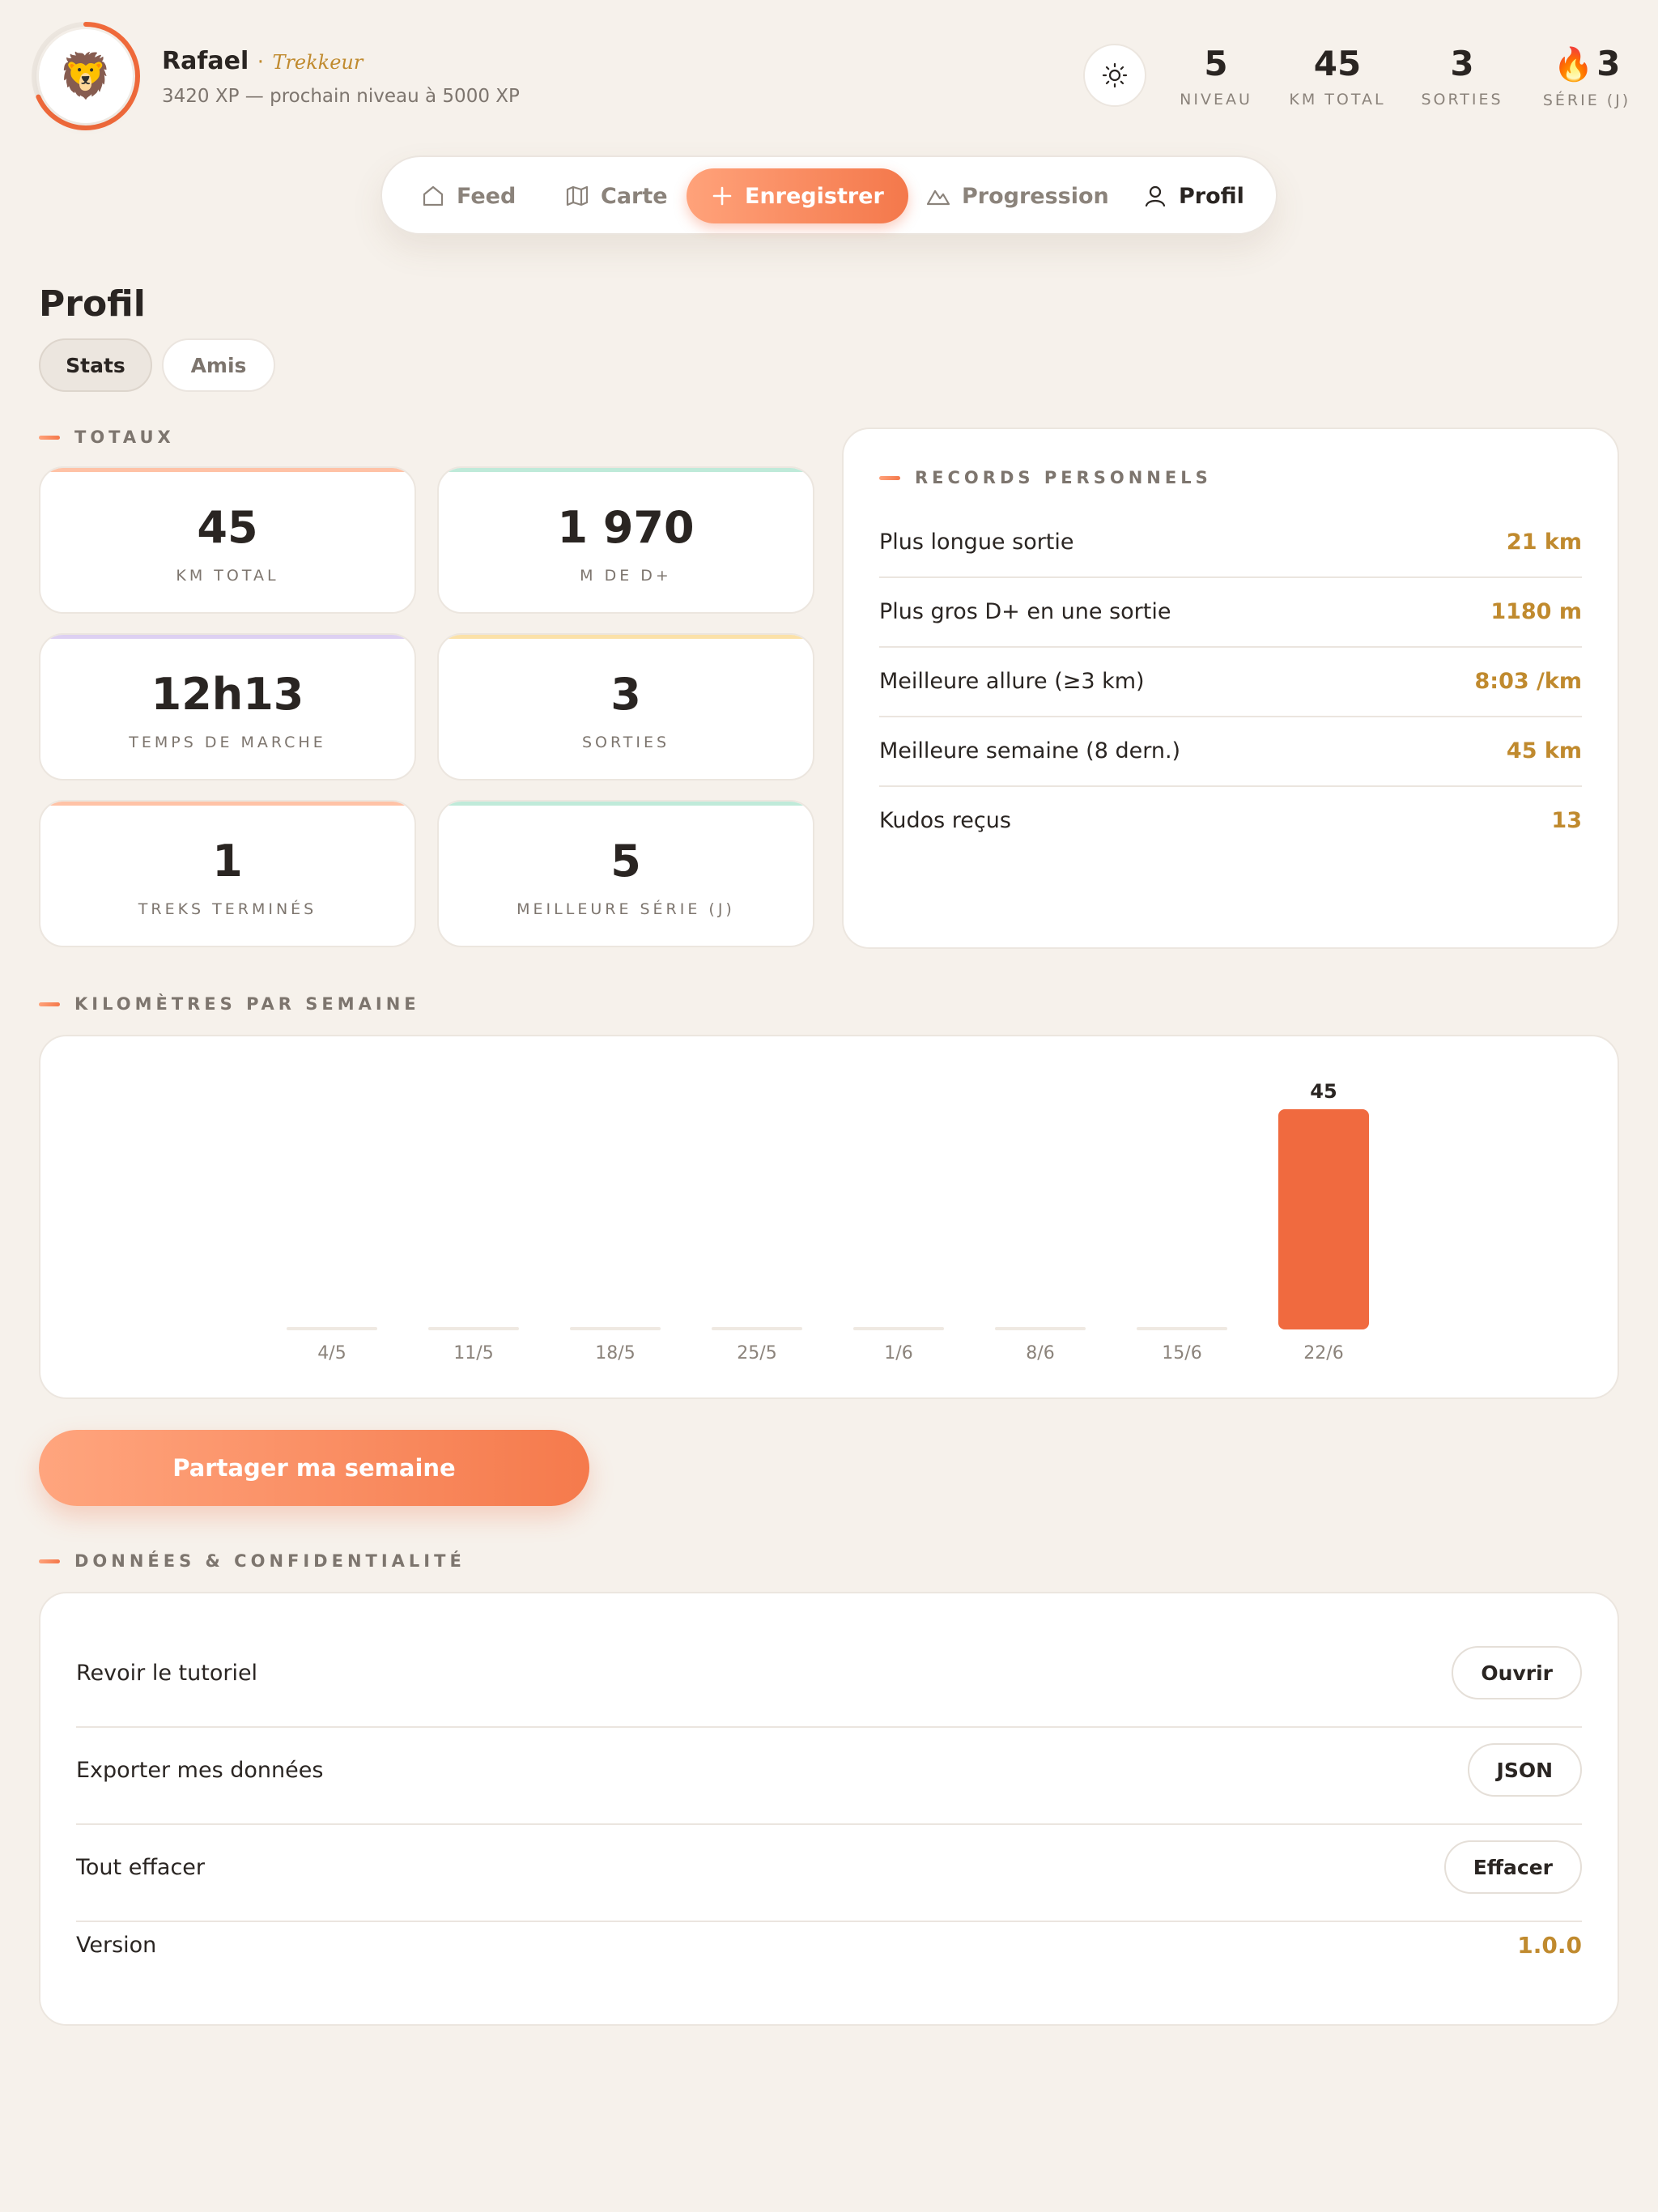 This screenshot has height=2212, width=1658. Describe the element at coordinates (1035, 196) in the screenshot. I see `nav-label: Progression` at that location.